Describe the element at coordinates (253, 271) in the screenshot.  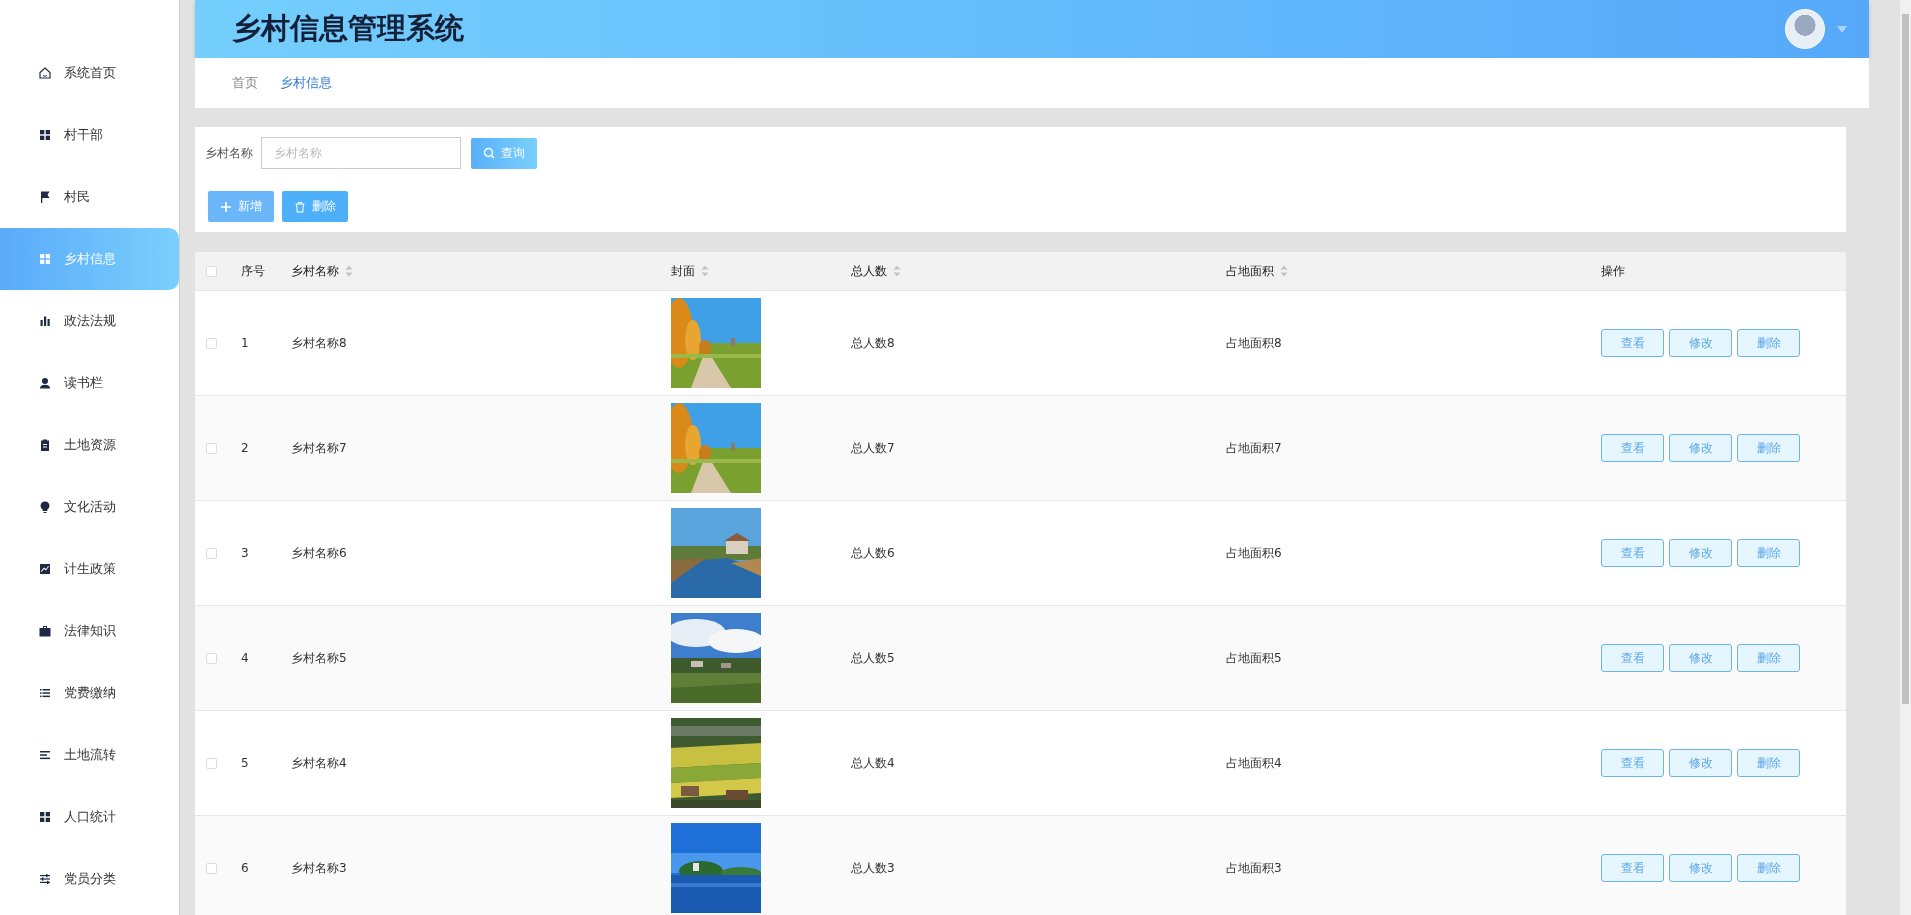
I see `column-header: 序号` at that location.